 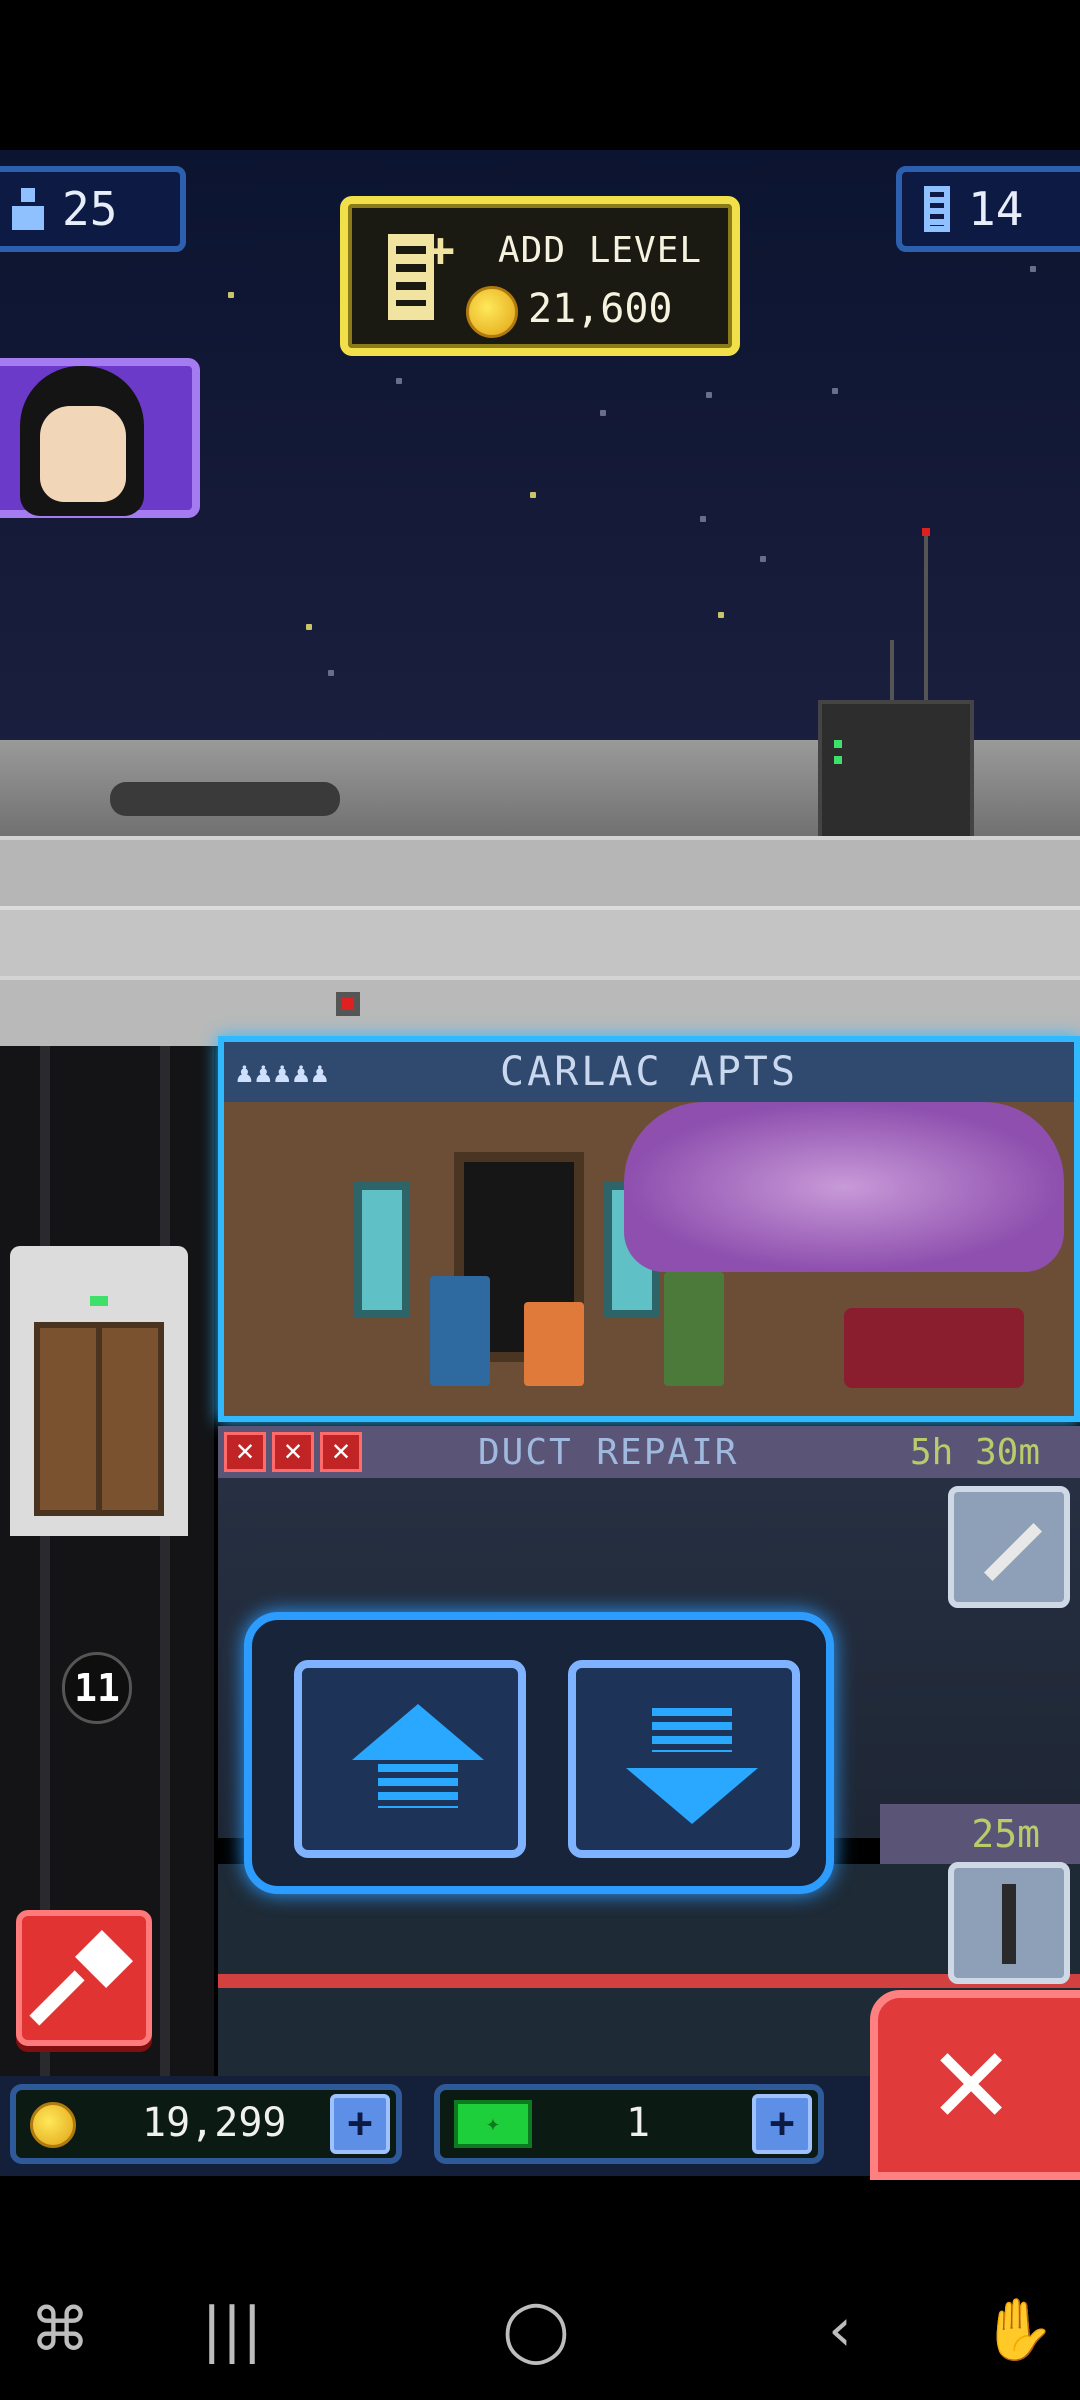 I want to click on back-button: ‹, so click(x=840, y=2330).